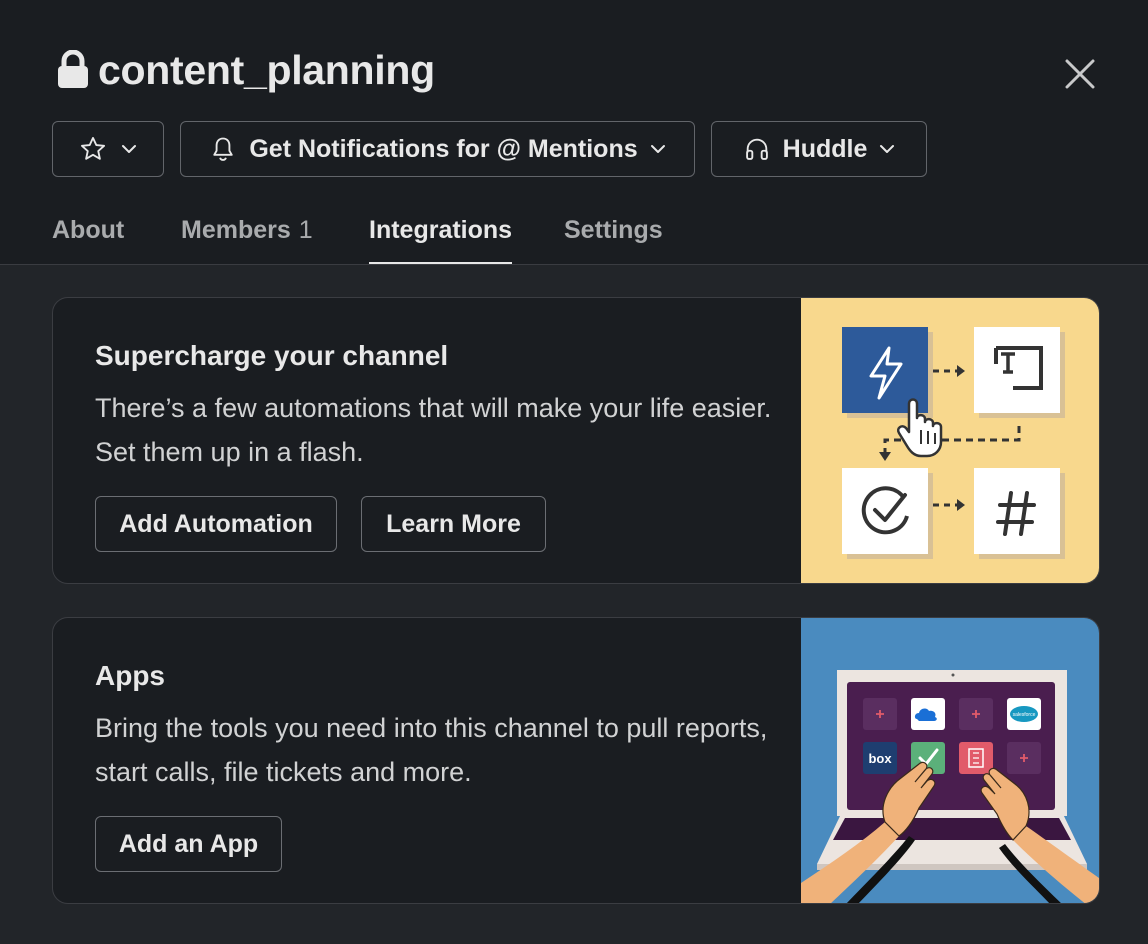 This screenshot has width=1148, height=944. I want to click on tab-settings: Settings, so click(613, 238).